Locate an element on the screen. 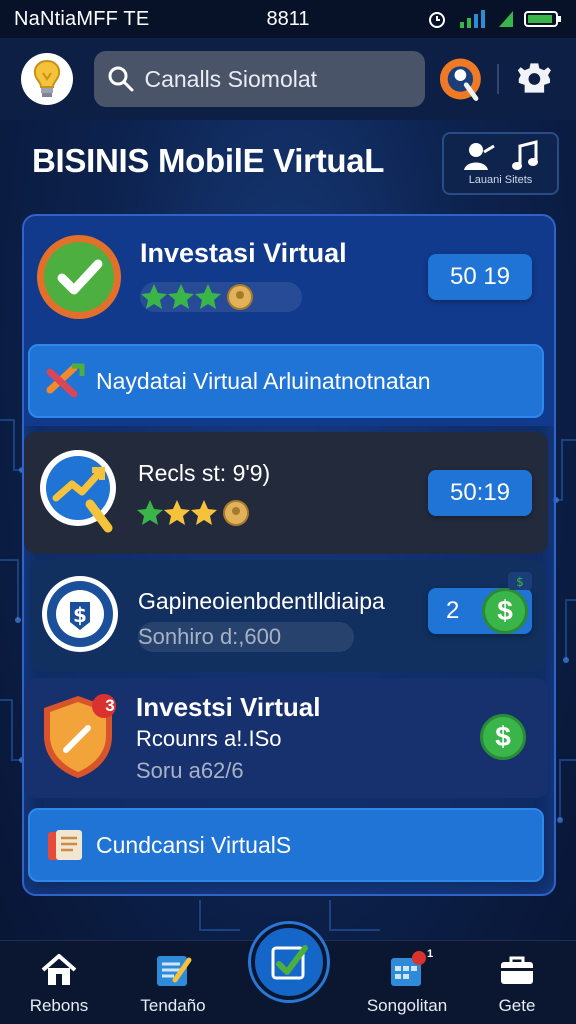 Image resolution: width=576 pixels, height=1024 pixels. music-note-icon is located at coordinates (524, 155).